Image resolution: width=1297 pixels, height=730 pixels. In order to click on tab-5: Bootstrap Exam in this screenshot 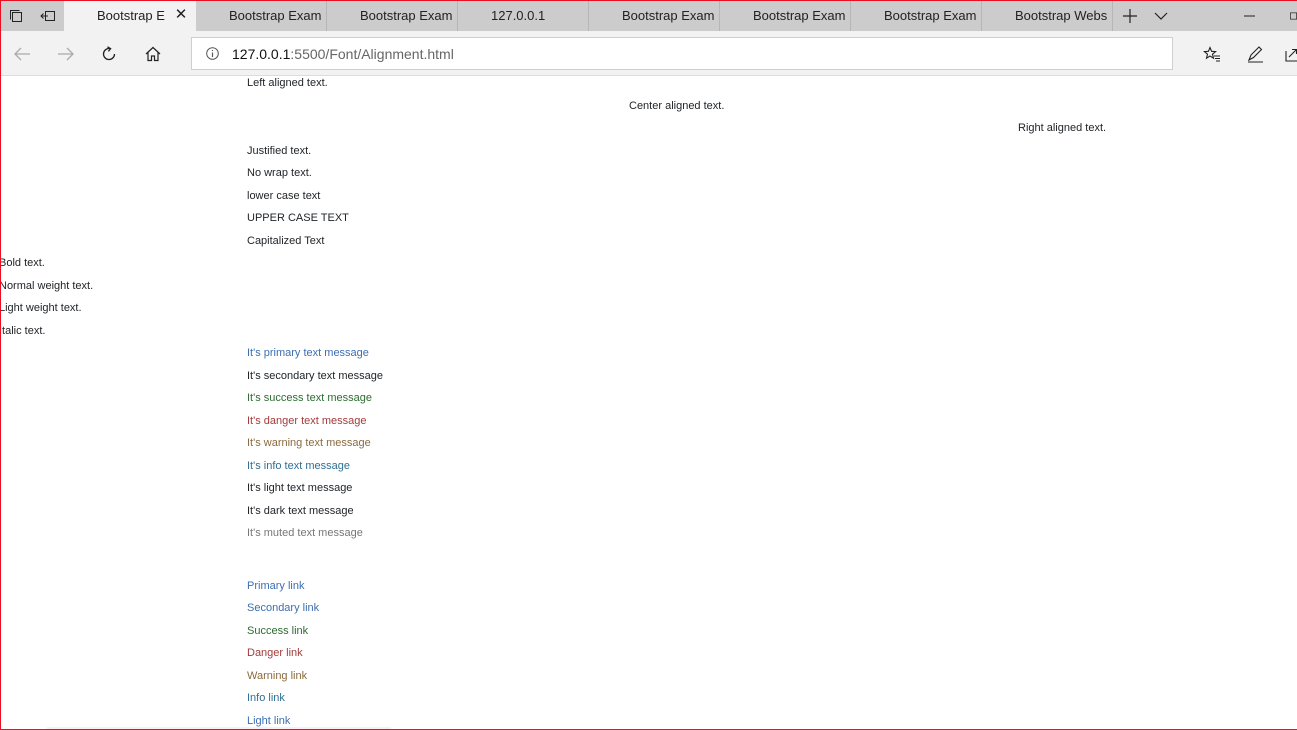, I will do `click(785, 15)`.